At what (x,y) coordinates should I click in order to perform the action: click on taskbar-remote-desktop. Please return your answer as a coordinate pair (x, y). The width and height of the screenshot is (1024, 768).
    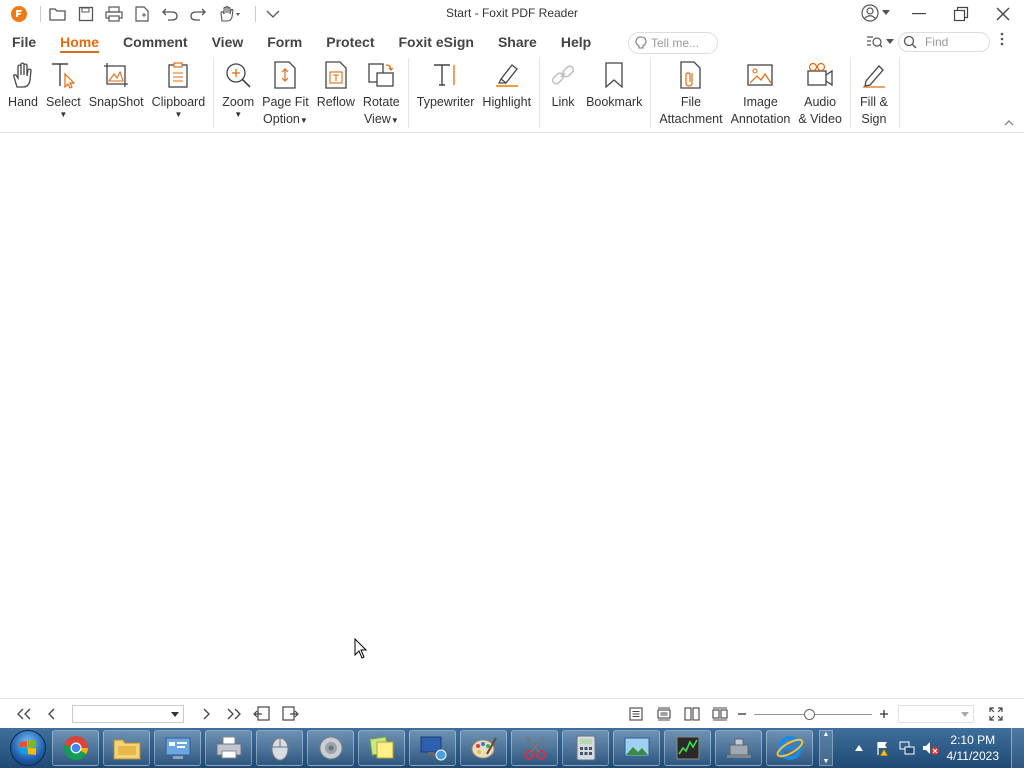
    Looking at the image, I should click on (432, 748).